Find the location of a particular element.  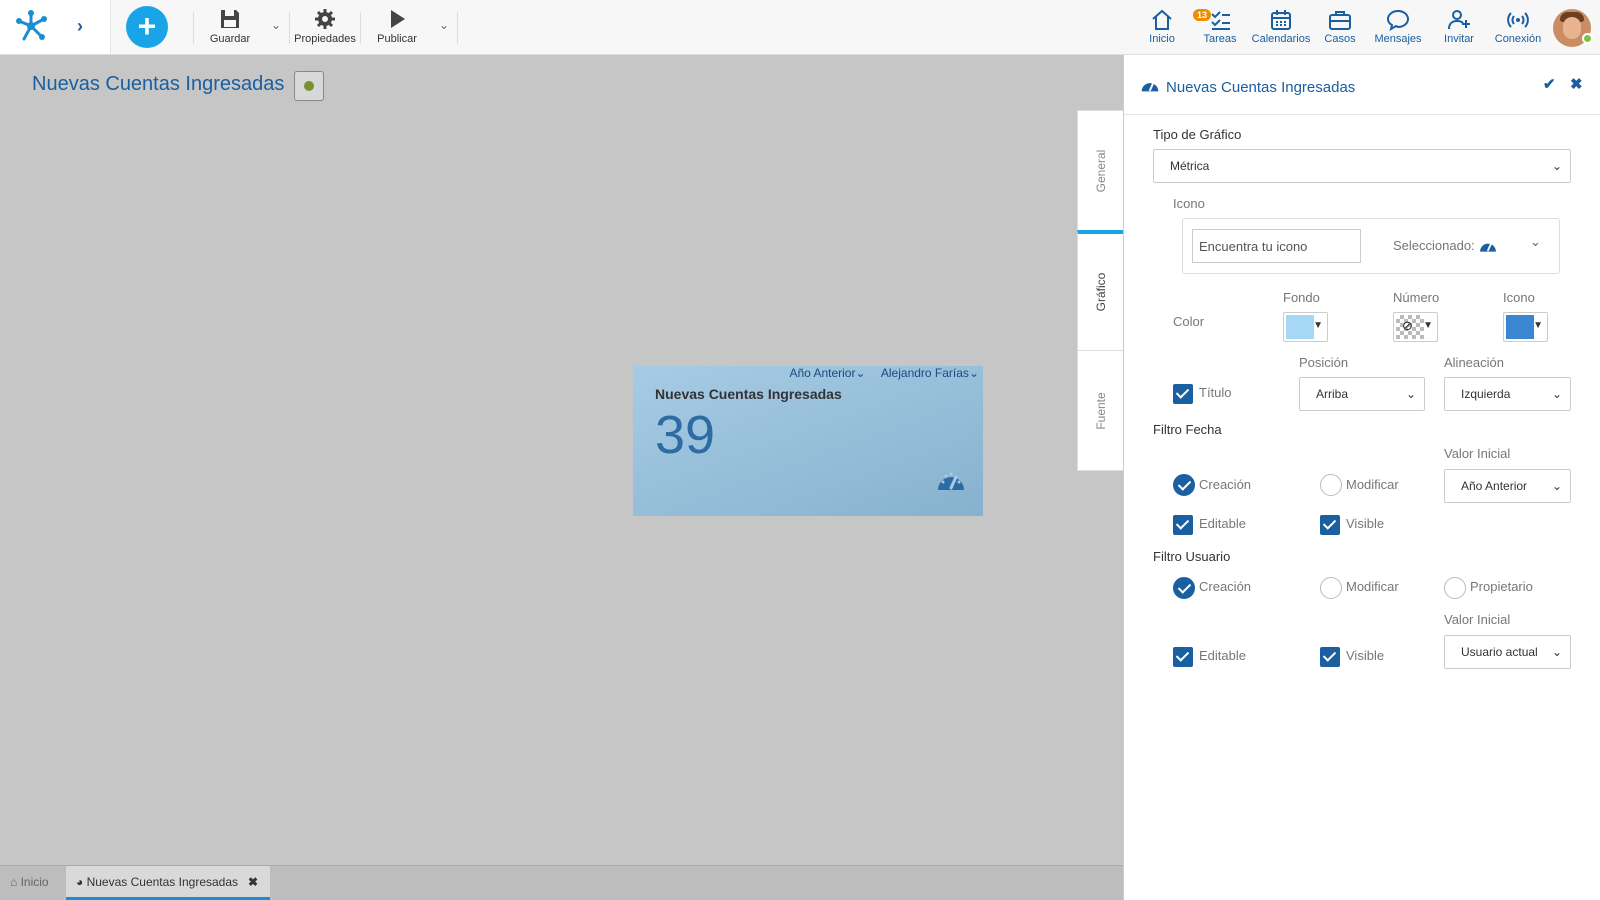

close-tab-icon: ✖ is located at coordinates (253, 882).